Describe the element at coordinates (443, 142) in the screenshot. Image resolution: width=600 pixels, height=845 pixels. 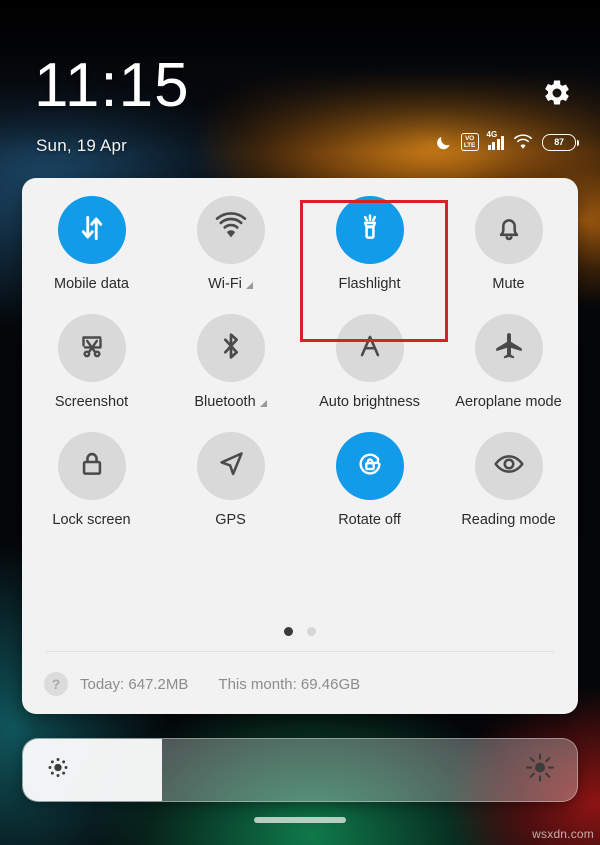
I see `do-not-disturb-moon-icon` at that location.